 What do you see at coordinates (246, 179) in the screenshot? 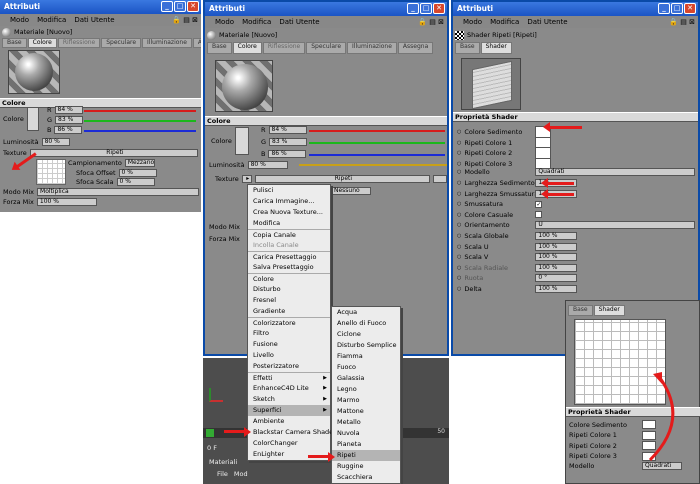
I see `texture-arrow-button: ▸` at bounding box center [246, 179].